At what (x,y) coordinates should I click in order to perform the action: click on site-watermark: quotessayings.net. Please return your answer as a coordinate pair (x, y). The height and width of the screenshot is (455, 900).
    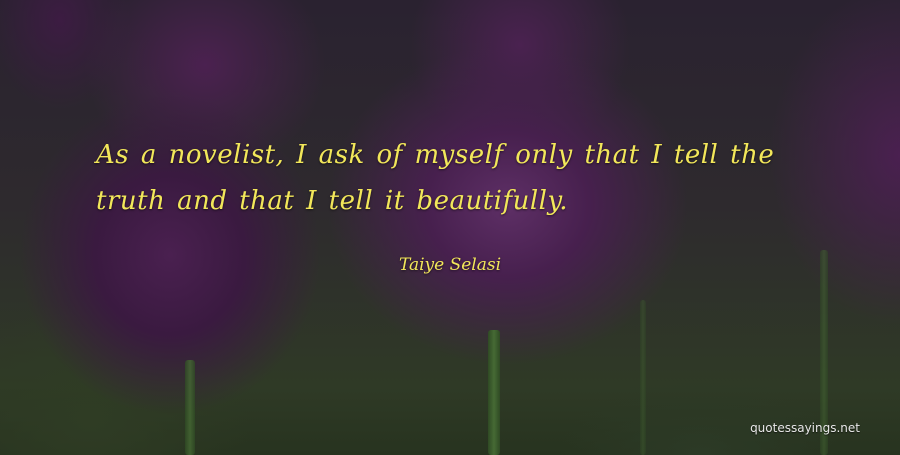
    Looking at the image, I should click on (805, 428).